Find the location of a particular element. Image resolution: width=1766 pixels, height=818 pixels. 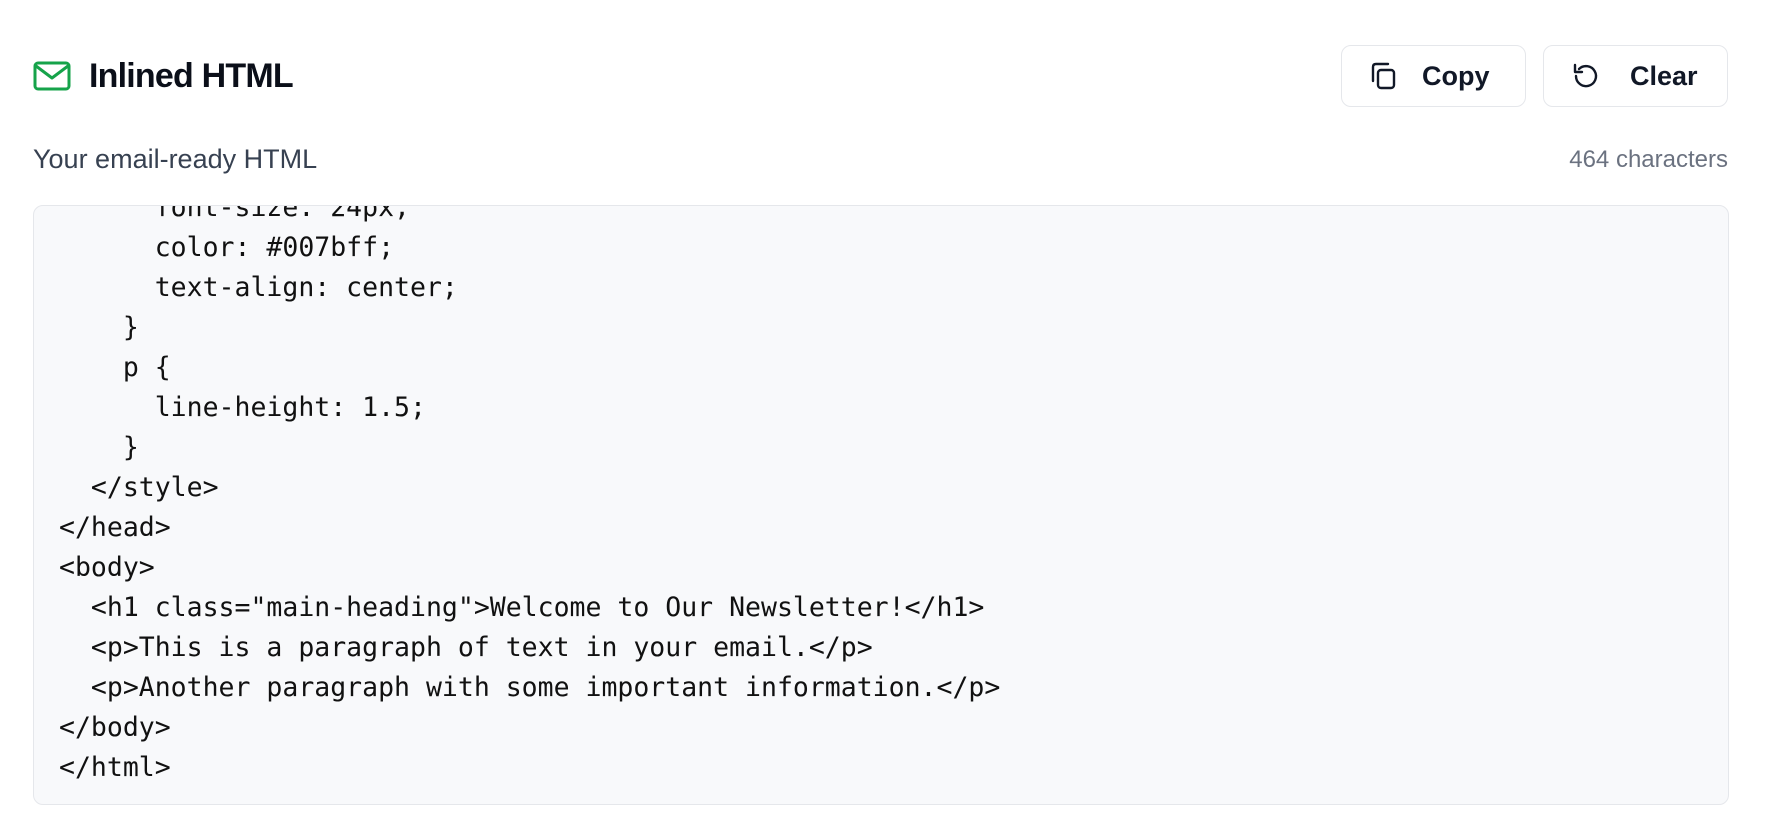

code-line: p { is located at coordinates (115, 367).